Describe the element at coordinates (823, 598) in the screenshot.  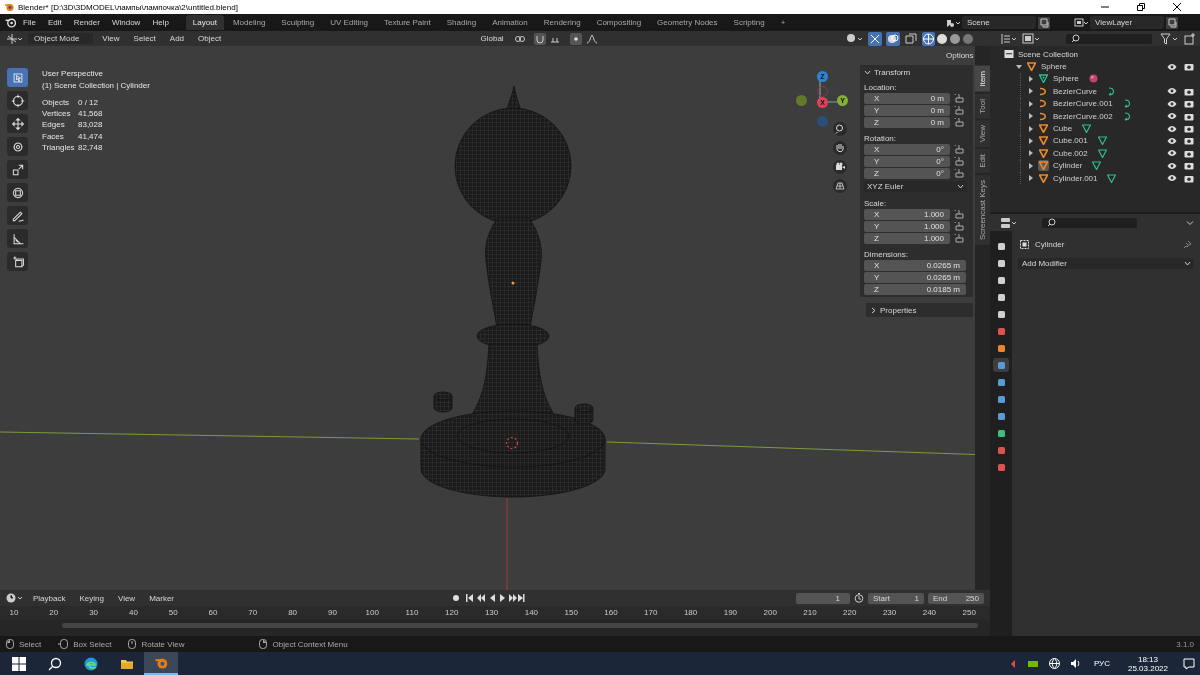
I see `current-frame-field: 1` at that location.